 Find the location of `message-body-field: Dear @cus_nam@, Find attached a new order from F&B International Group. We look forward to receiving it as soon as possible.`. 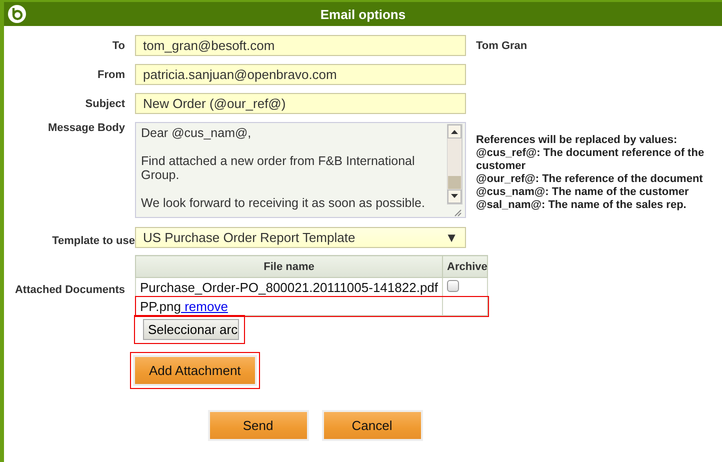

message-body-field: Dear @cus_nam@, Find attached a new order from F&B International Group. We look forward to receiving it as soon as possible. is located at coordinates (300, 170).